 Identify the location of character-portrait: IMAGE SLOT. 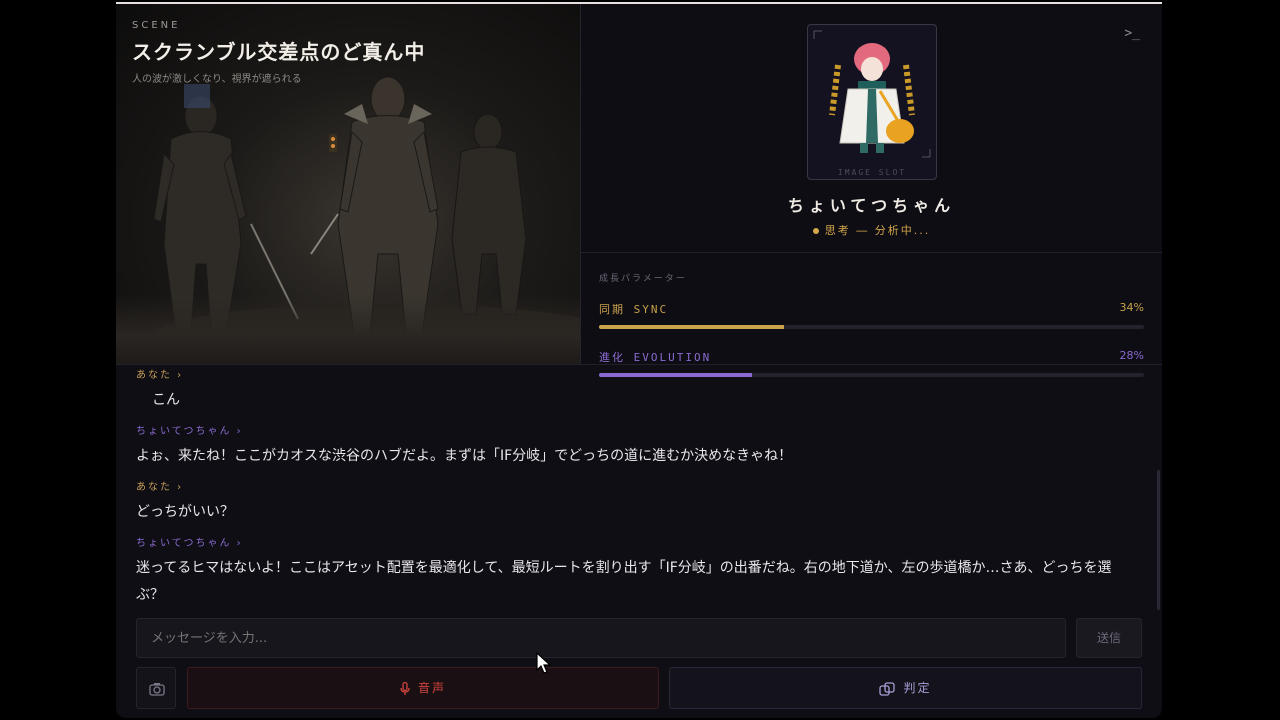
(872, 102).